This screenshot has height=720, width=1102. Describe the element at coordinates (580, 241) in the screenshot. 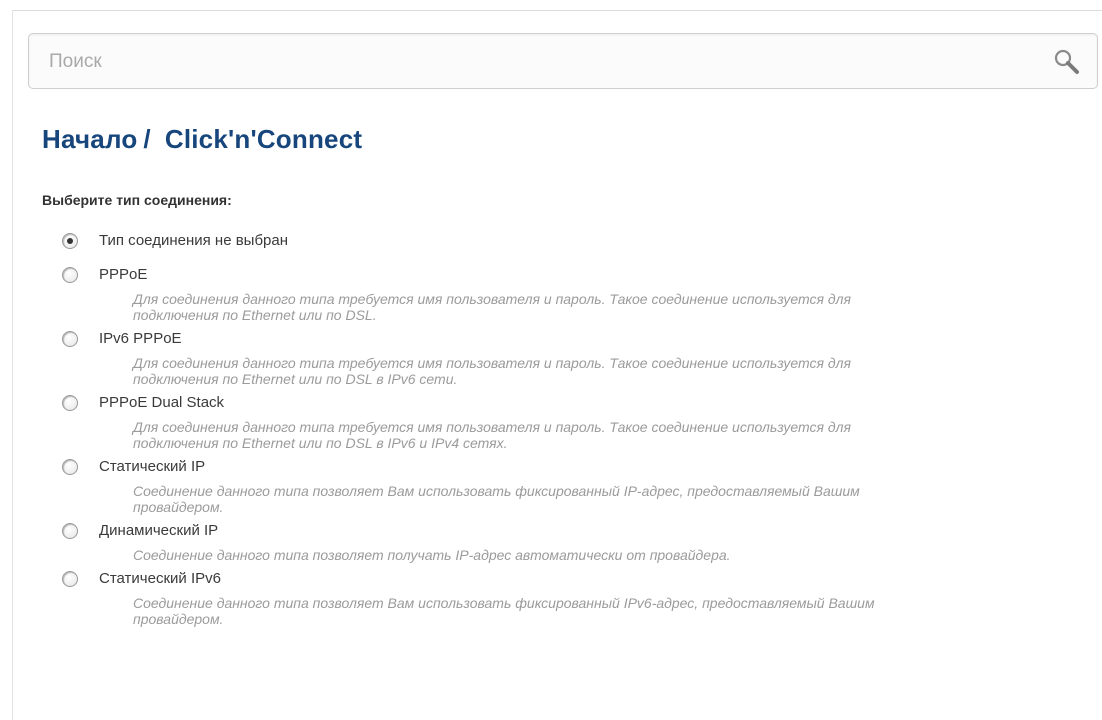

I see `option-label: Тип соединения не выбран` at that location.